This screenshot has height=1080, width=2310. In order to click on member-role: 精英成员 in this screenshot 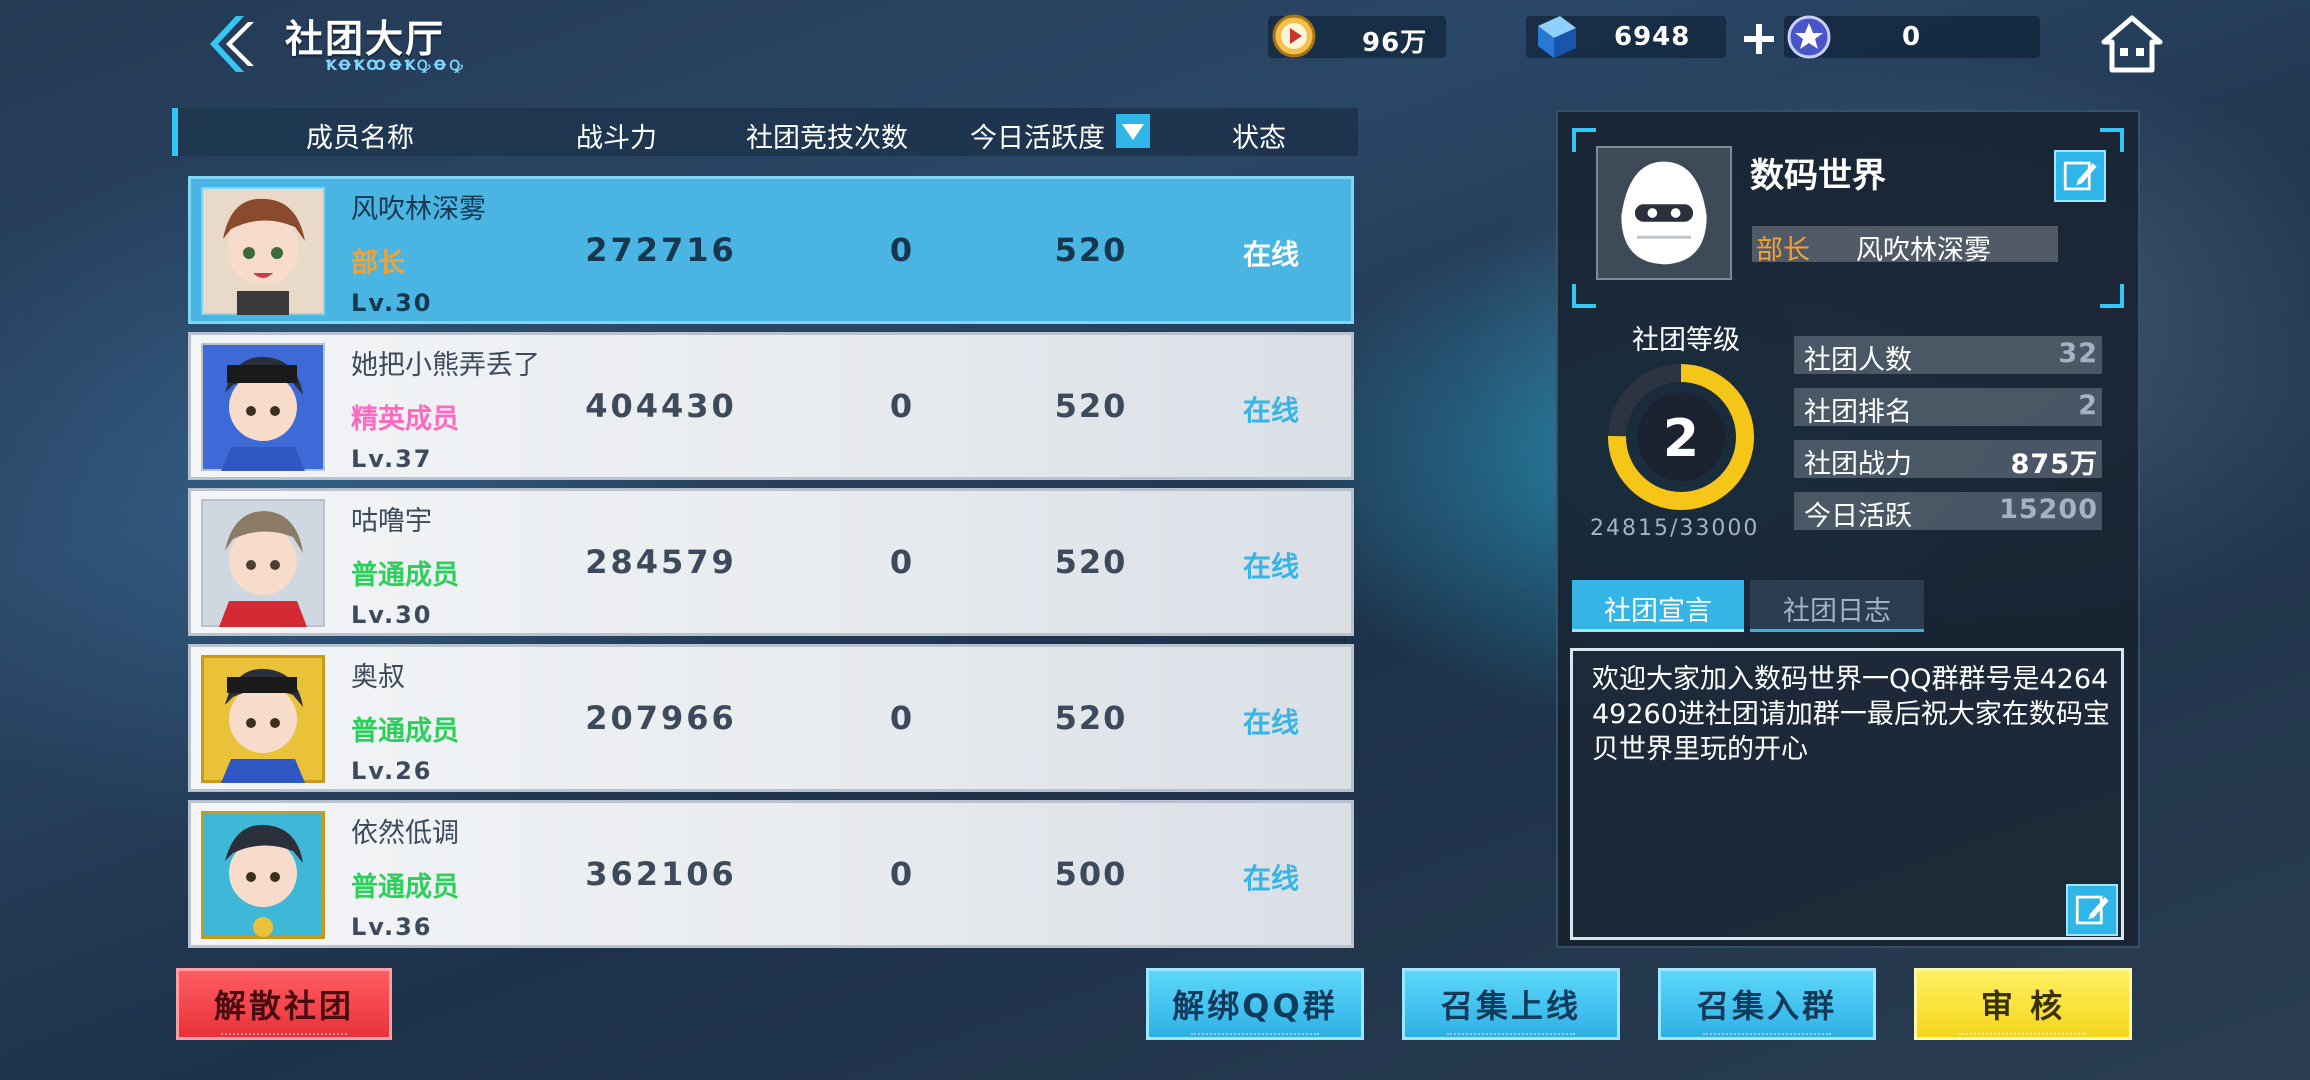, I will do `click(405, 419)`.